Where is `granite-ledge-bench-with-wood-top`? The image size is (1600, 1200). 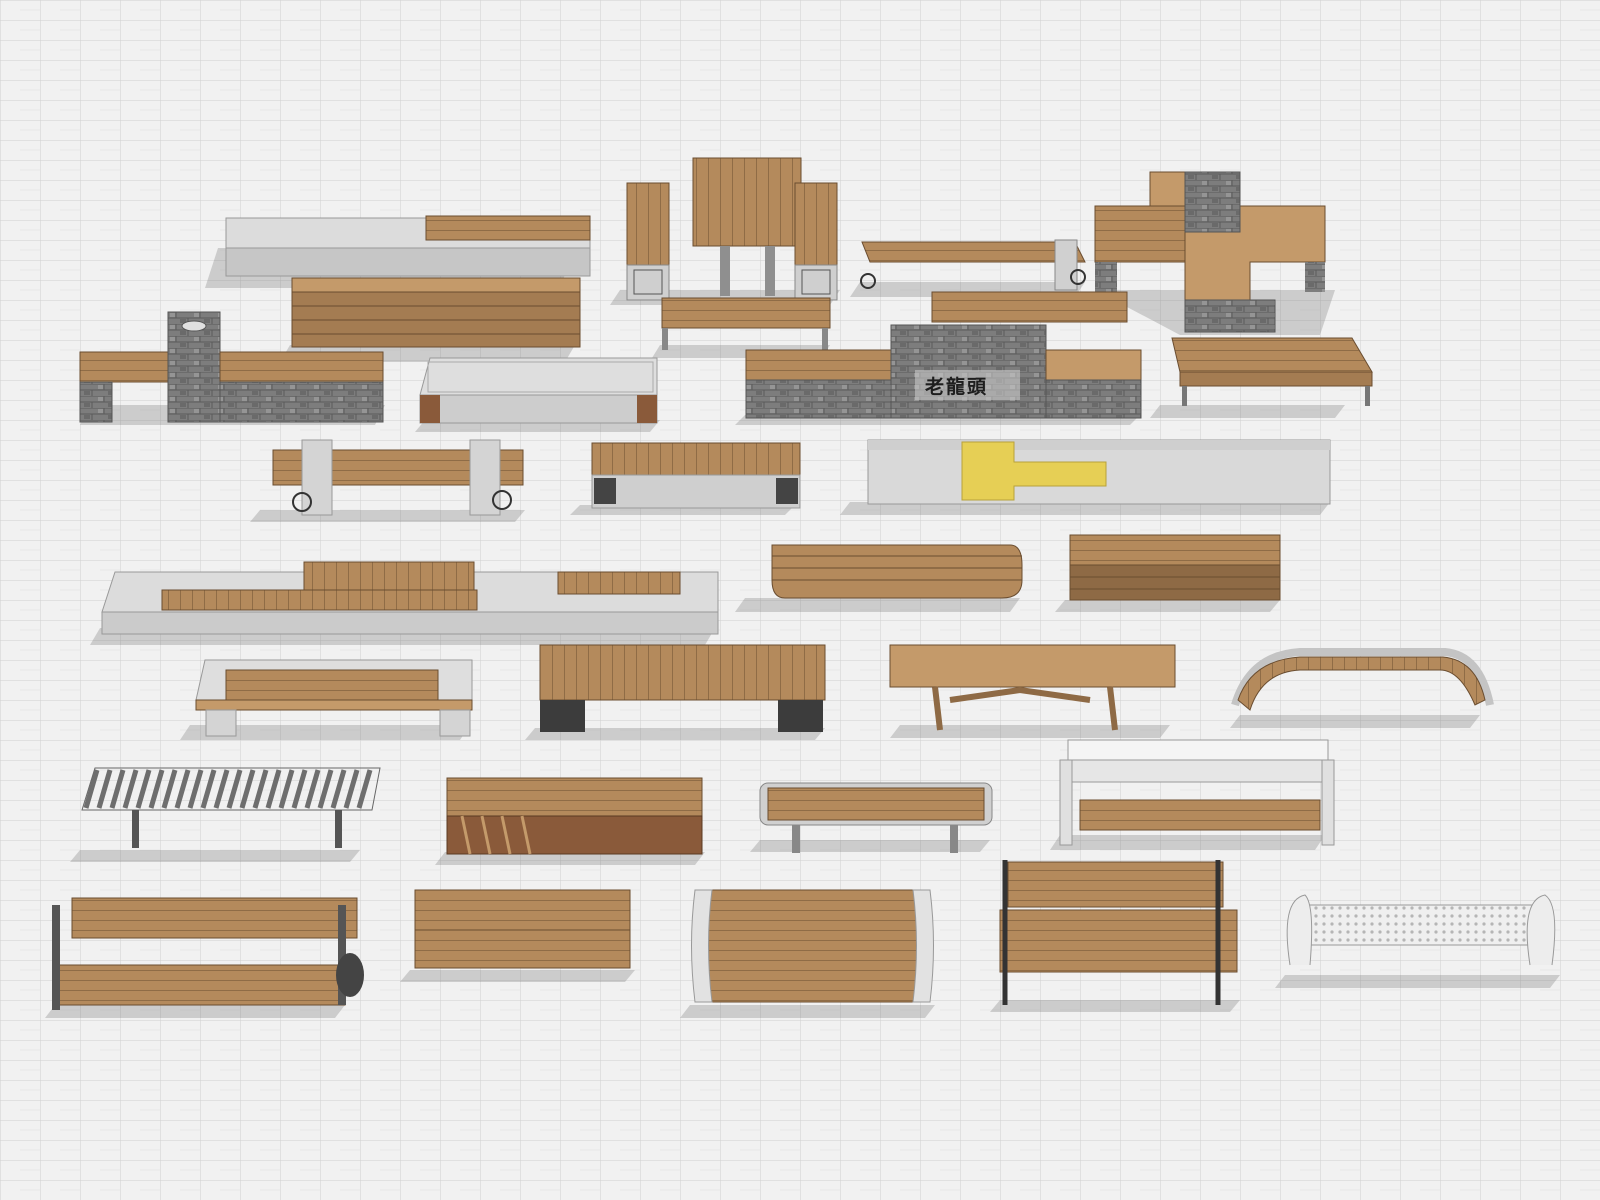
granite-ledge-bench-with-wood-top is located at coordinates (398, 251).